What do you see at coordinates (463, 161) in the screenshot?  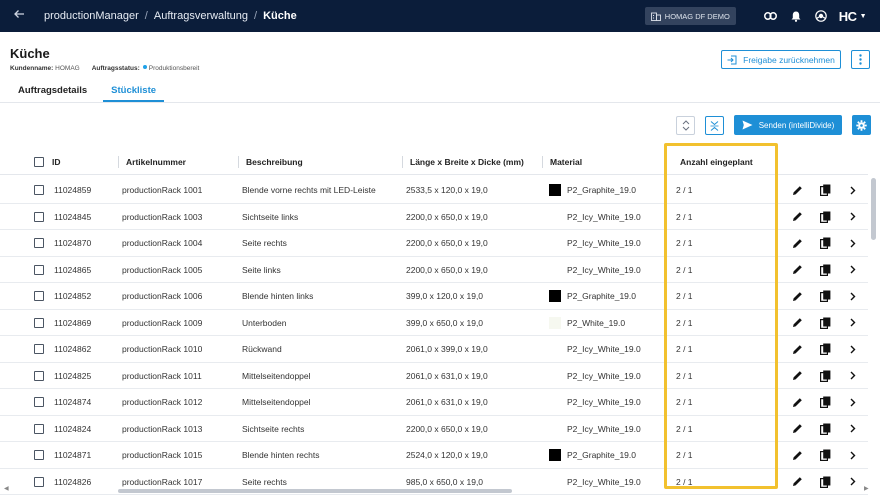 I see `column-header-dimensions: Länge x Breite x Dicke (mm)` at bounding box center [463, 161].